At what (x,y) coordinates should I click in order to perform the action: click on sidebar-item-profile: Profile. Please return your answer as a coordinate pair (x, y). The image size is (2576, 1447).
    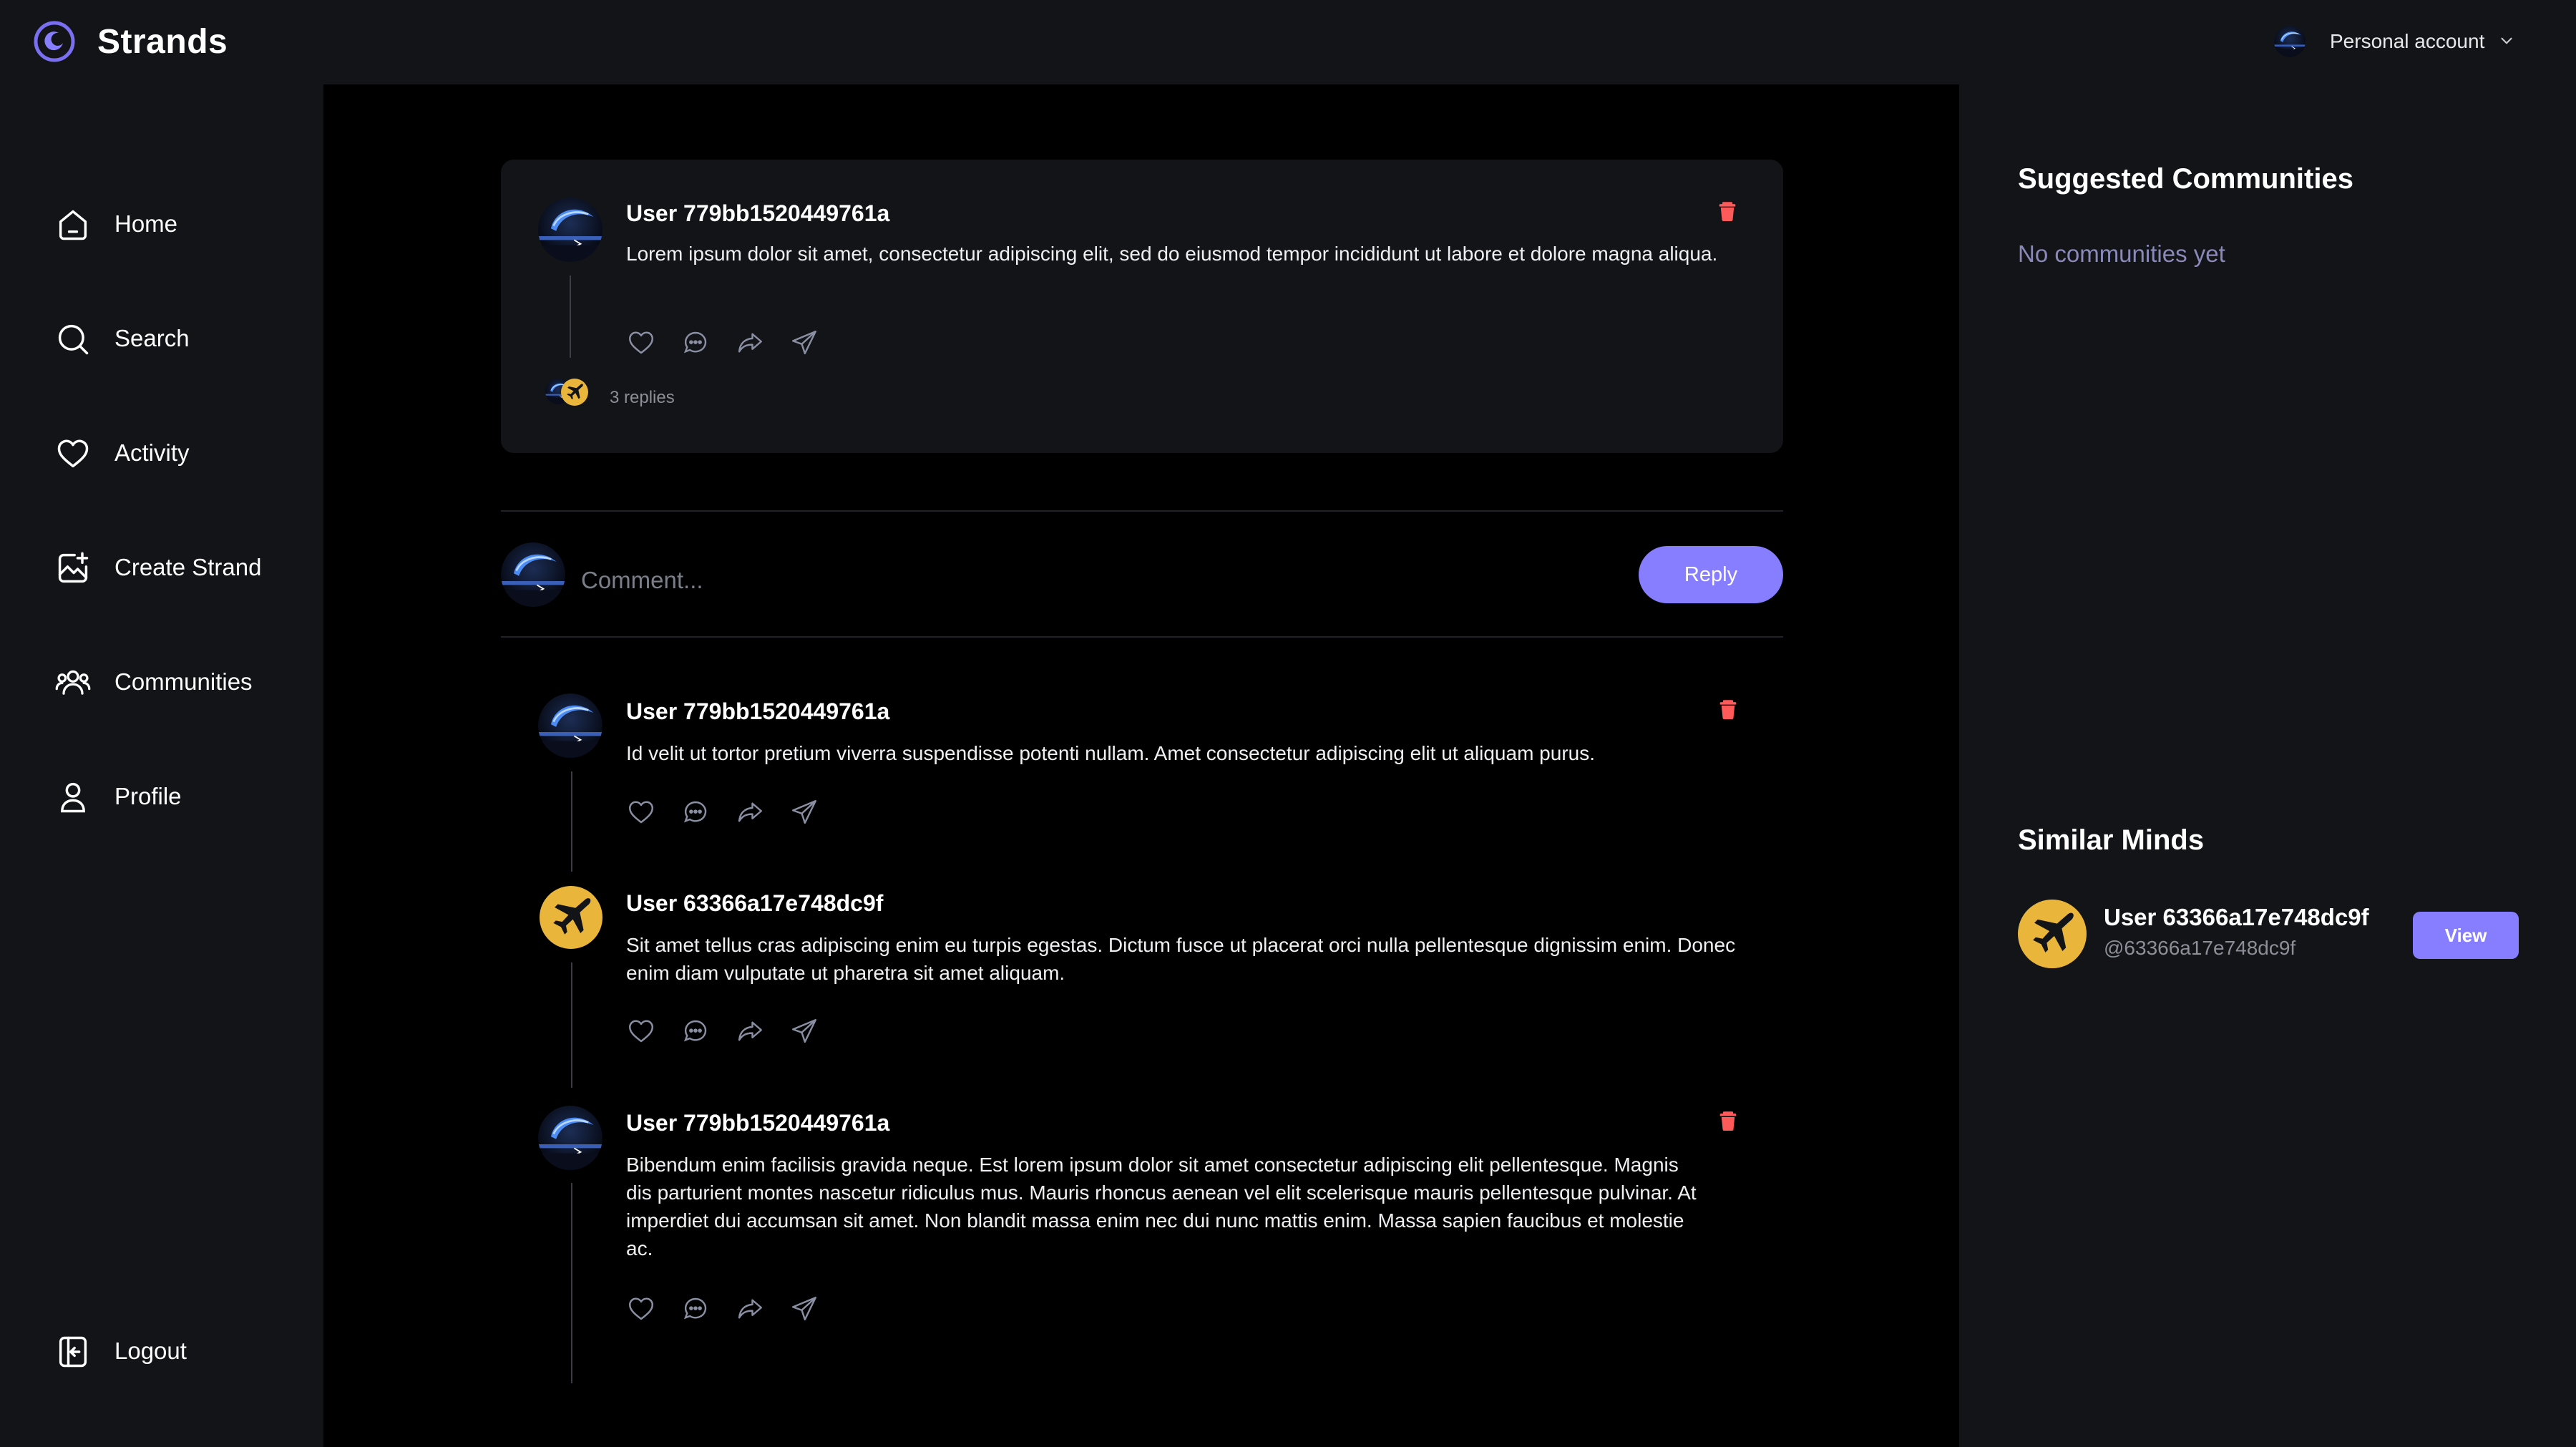
    Looking at the image, I should click on (179, 797).